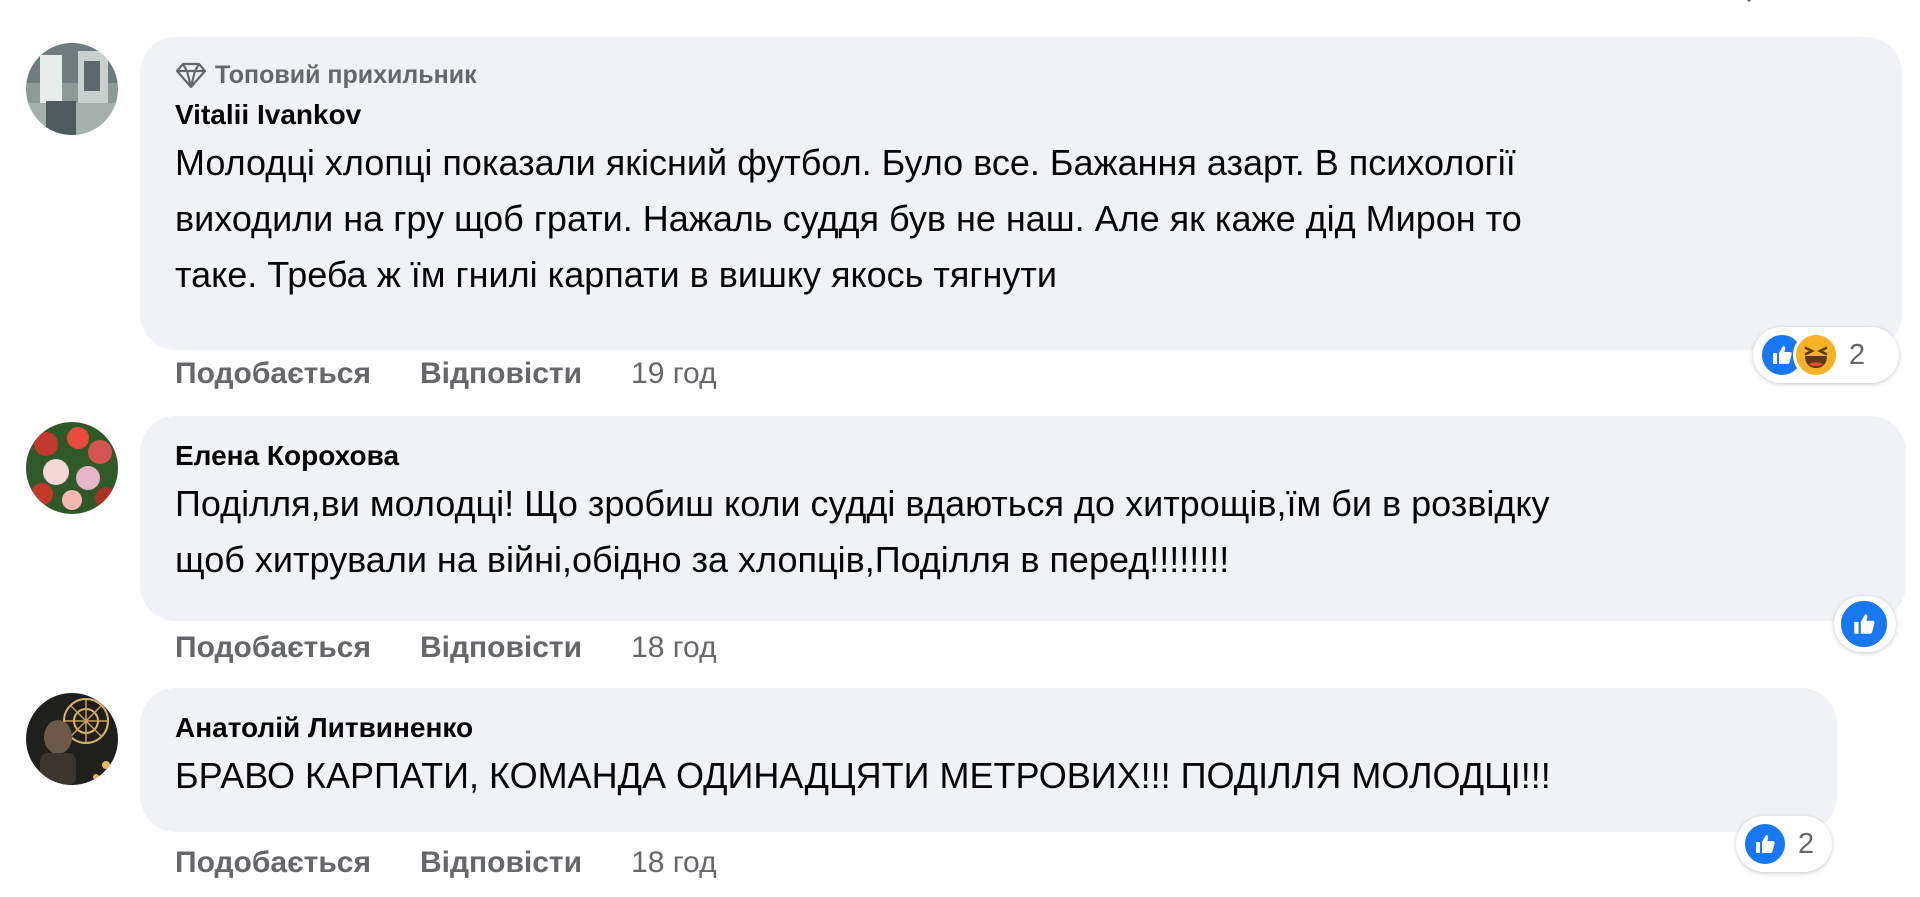  Describe the element at coordinates (990, 728) in the screenshot. I see `comment-author: Анатолій Литвиненко` at that location.